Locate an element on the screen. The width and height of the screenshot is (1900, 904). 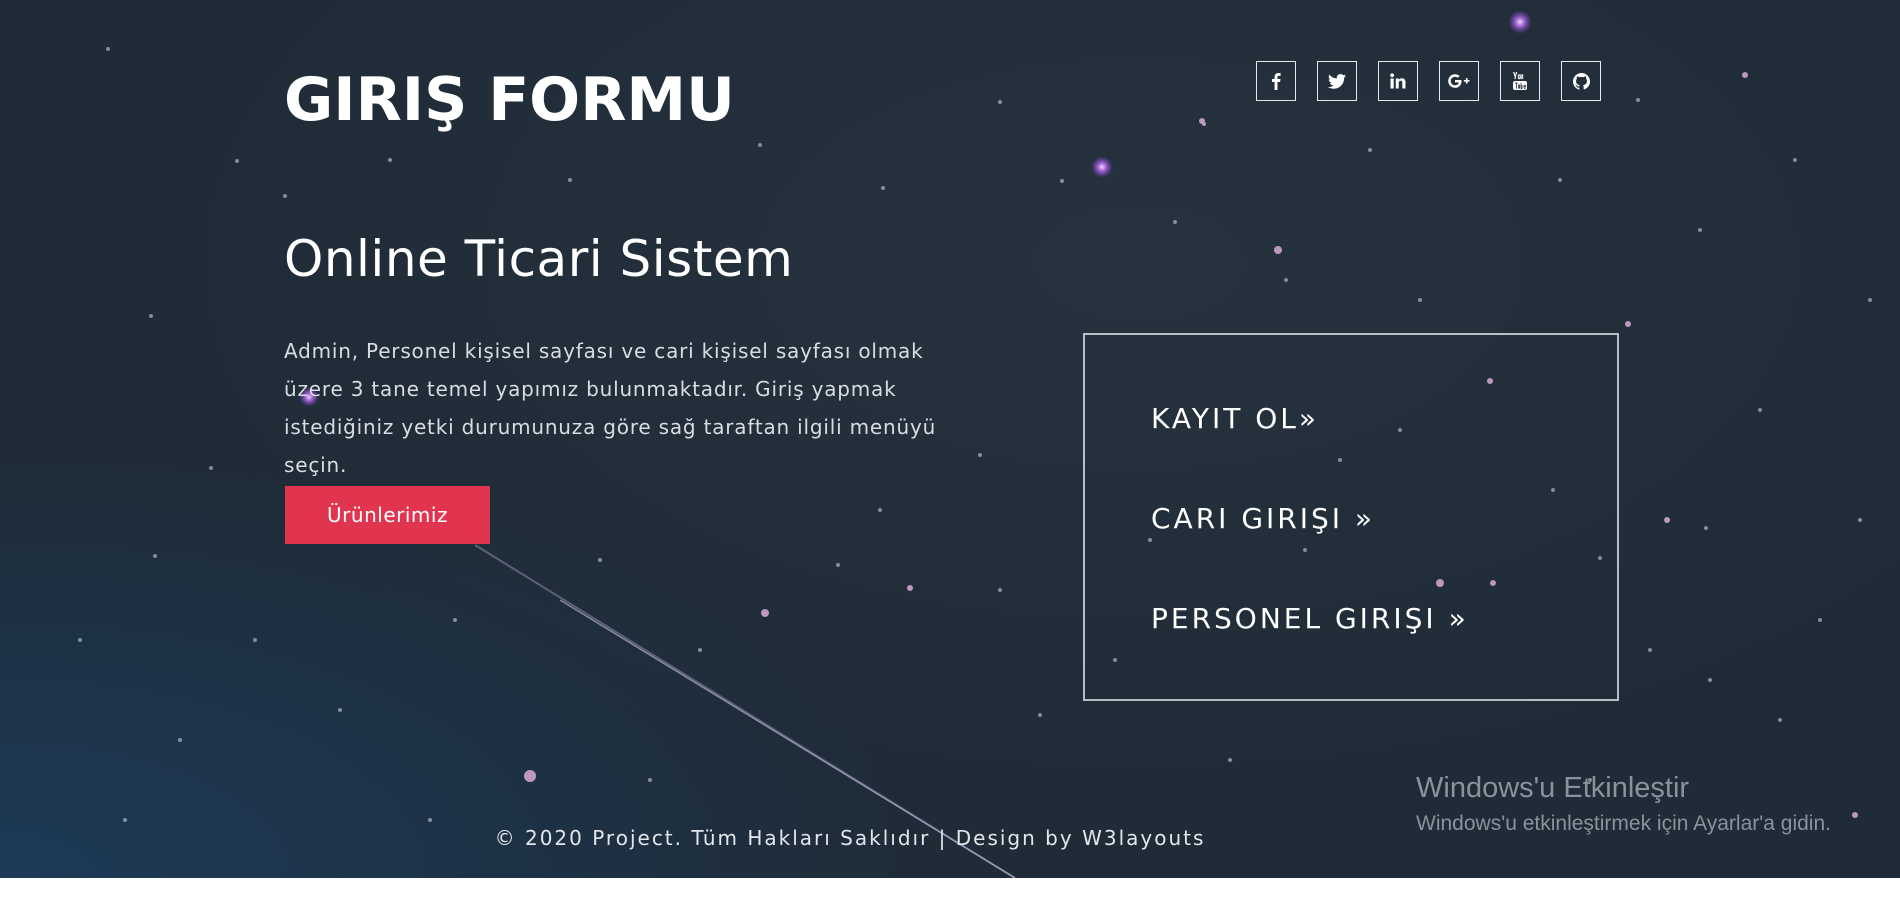
github-button is located at coordinates (1581, 81).